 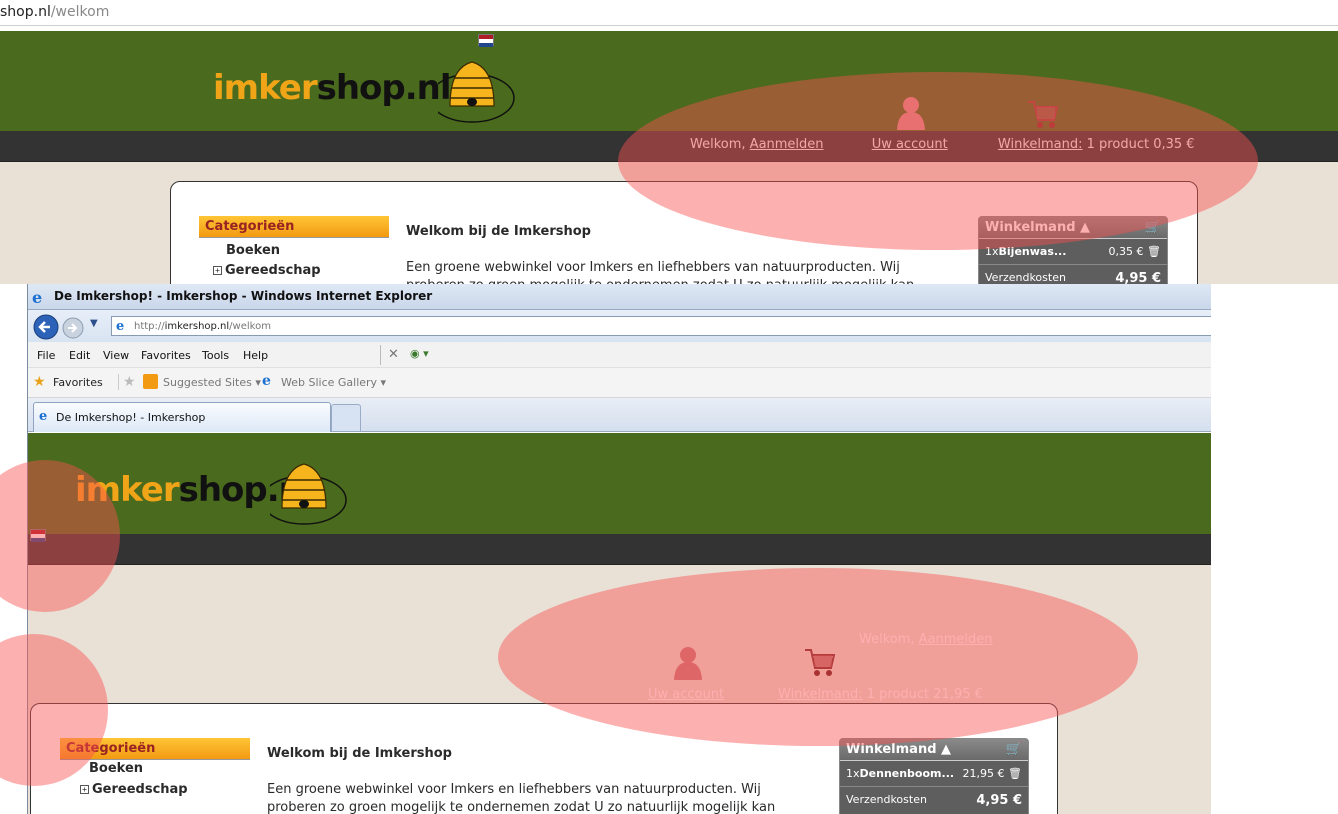 I want to click on ie-cart-summary: Winkelmand: 1 product 21,95 €, so click(x=880, y=694).